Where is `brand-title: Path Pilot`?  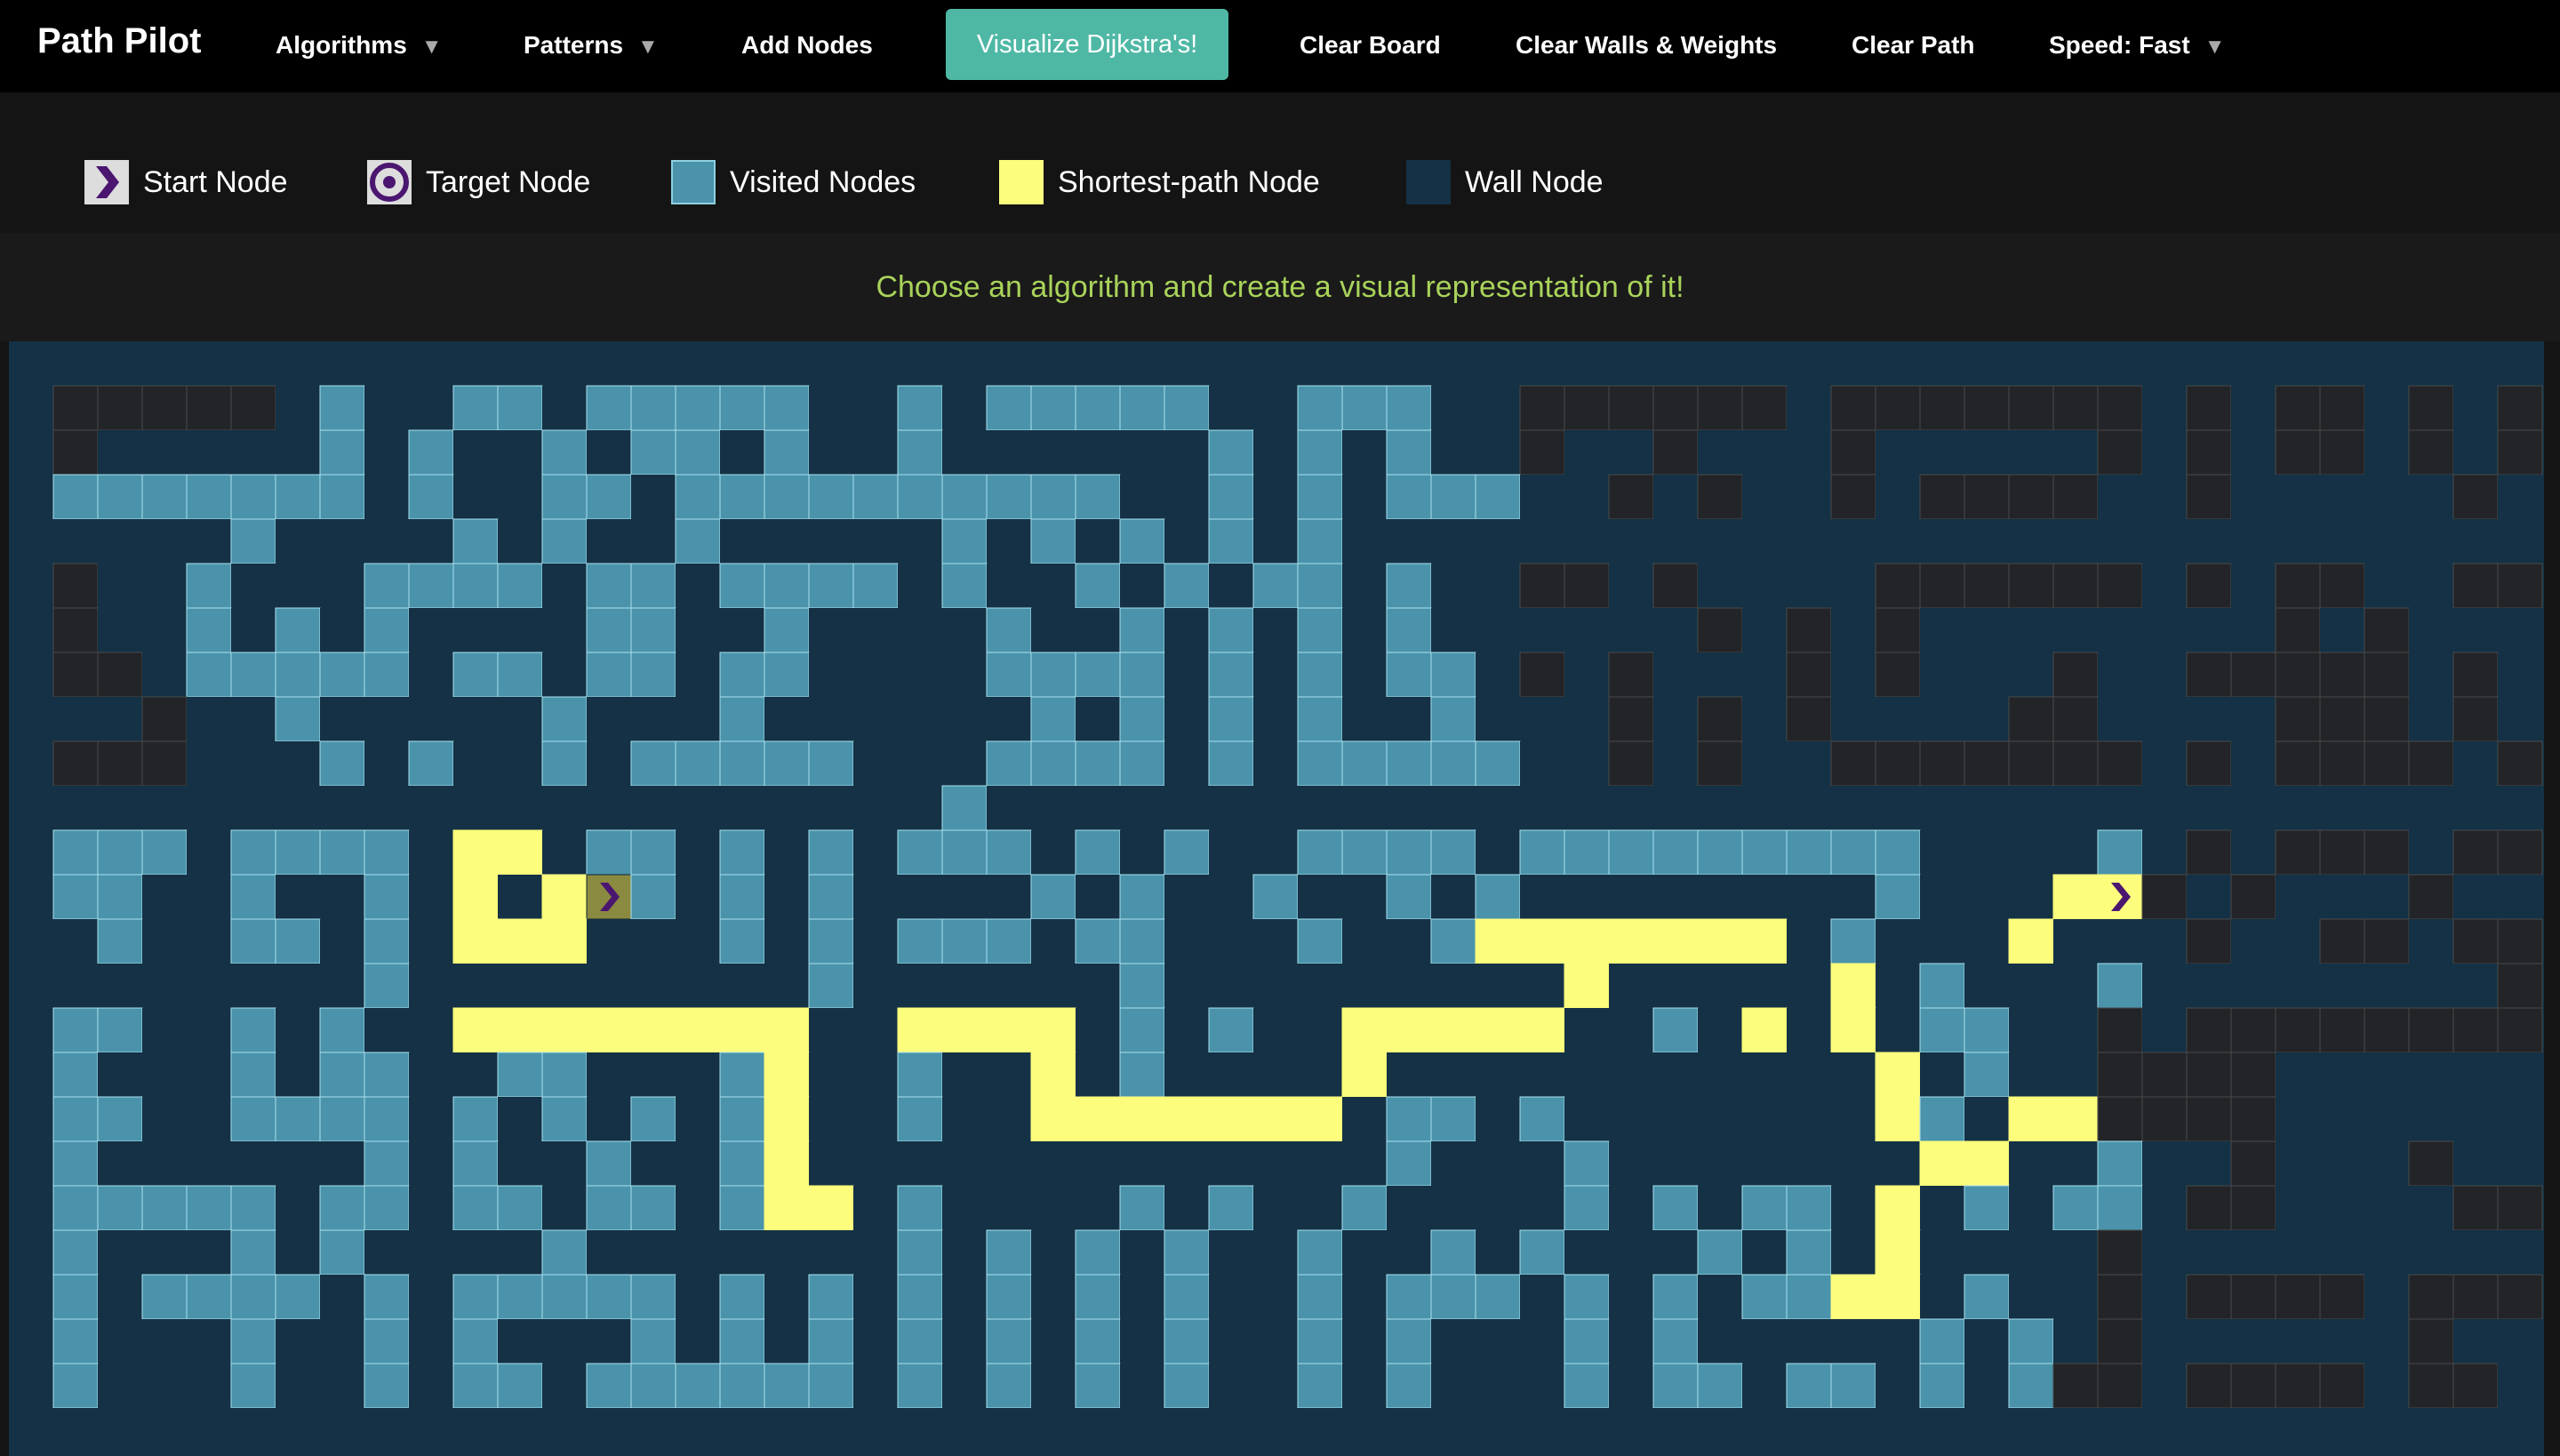
brand-title: Path Pilot is located at coordinates (119, 41).